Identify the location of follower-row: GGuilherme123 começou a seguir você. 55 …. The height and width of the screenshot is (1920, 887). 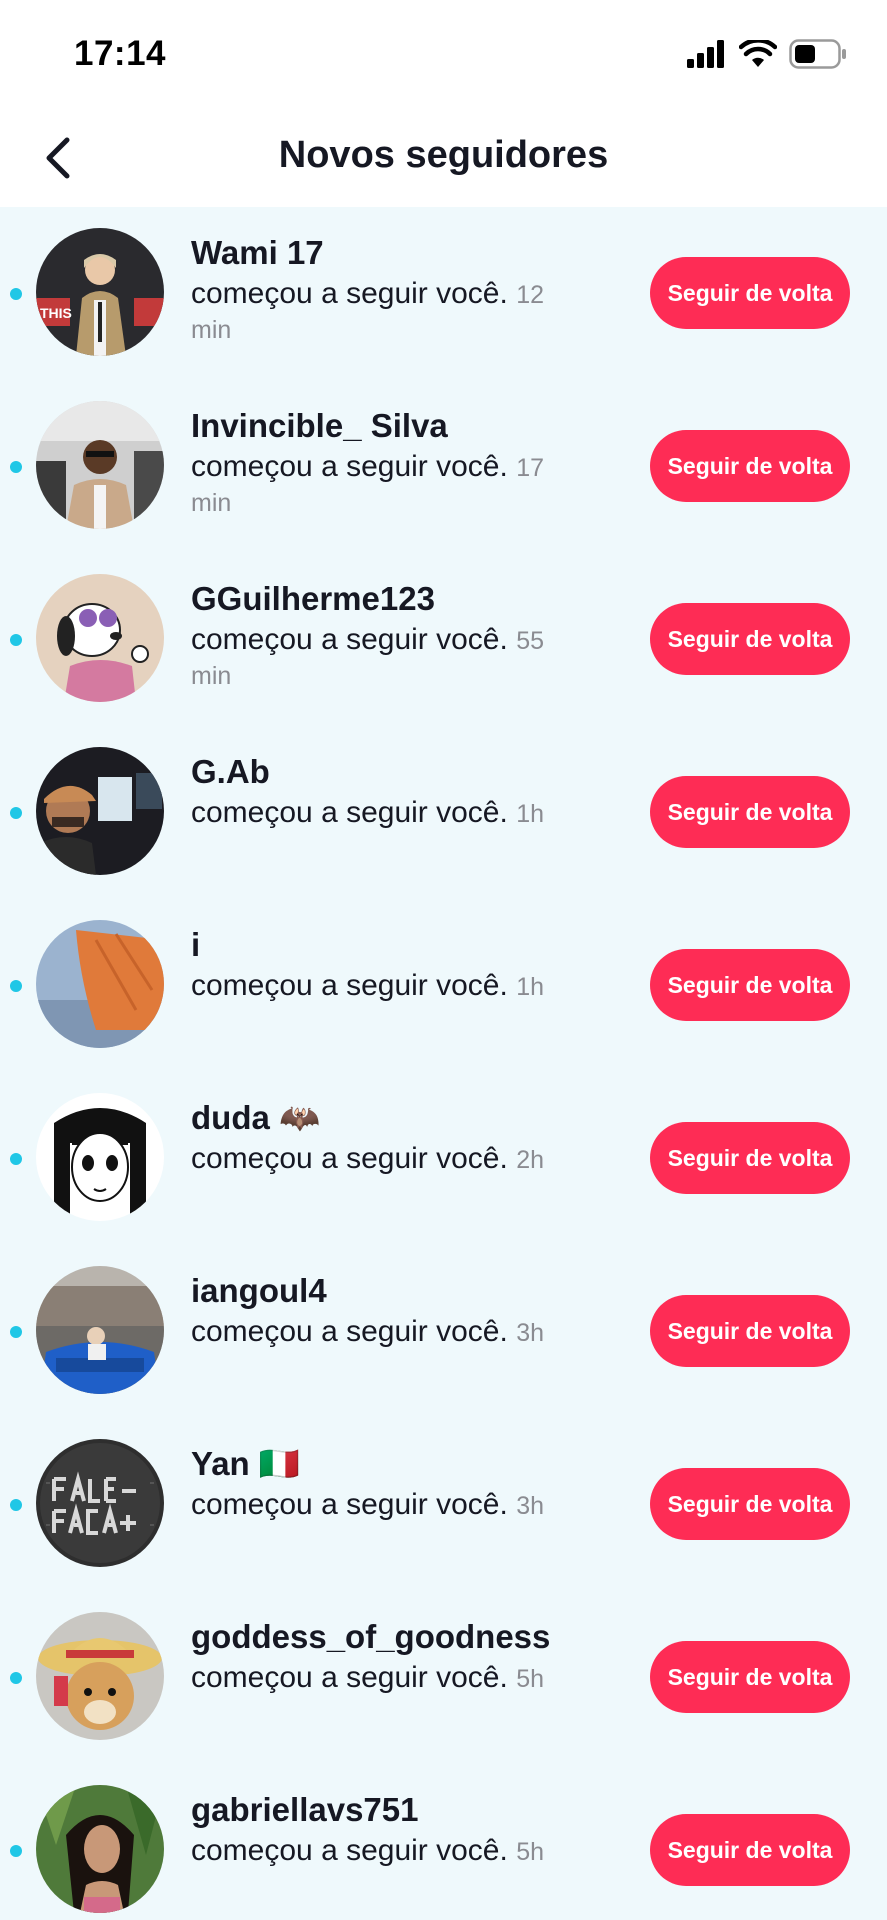
(443, 639).